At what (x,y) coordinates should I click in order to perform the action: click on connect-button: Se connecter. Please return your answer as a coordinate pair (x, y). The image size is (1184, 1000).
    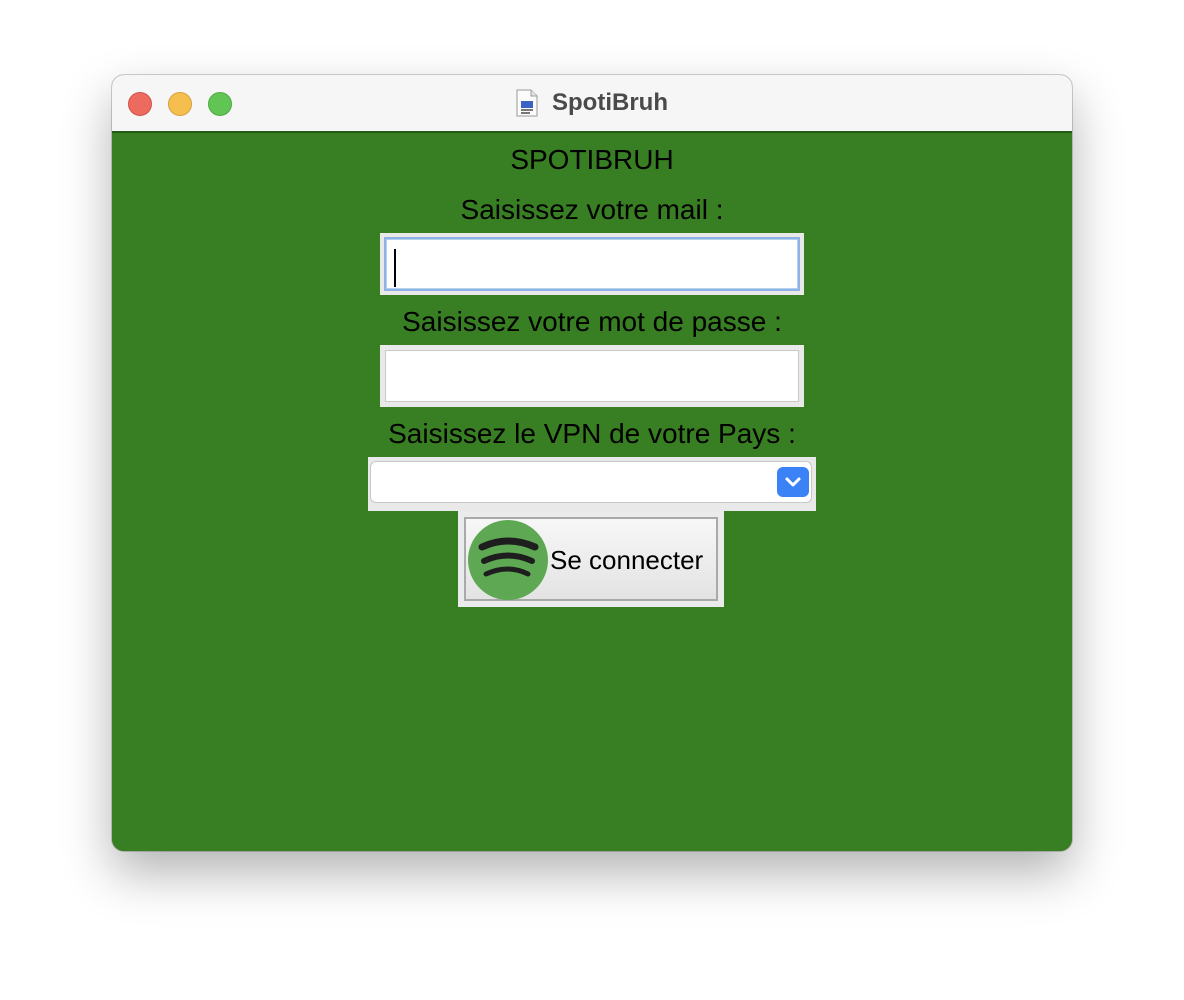
    Looking at the image, I should click on (591, 559).